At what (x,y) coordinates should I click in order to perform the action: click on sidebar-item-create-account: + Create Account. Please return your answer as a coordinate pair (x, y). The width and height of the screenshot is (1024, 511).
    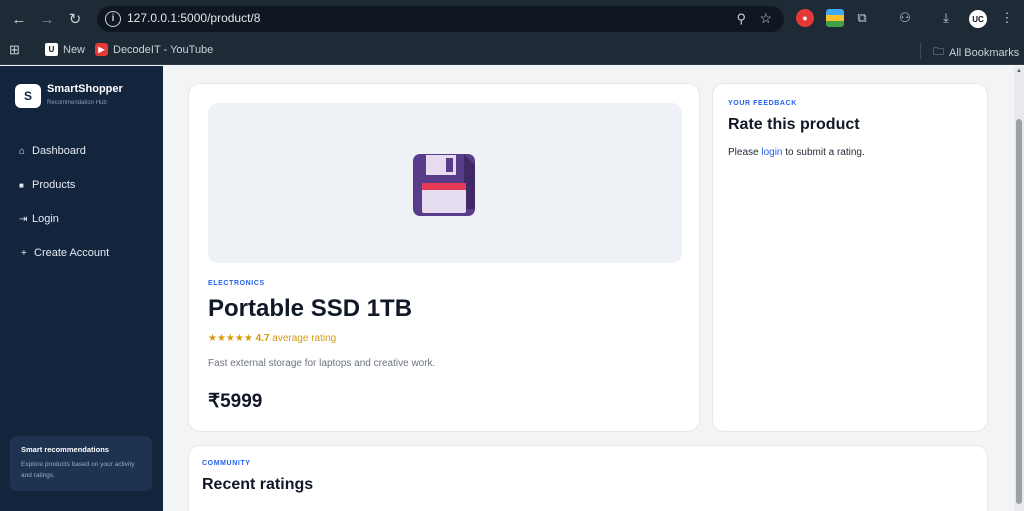
    Looking at the image, I should click on (65, 253).